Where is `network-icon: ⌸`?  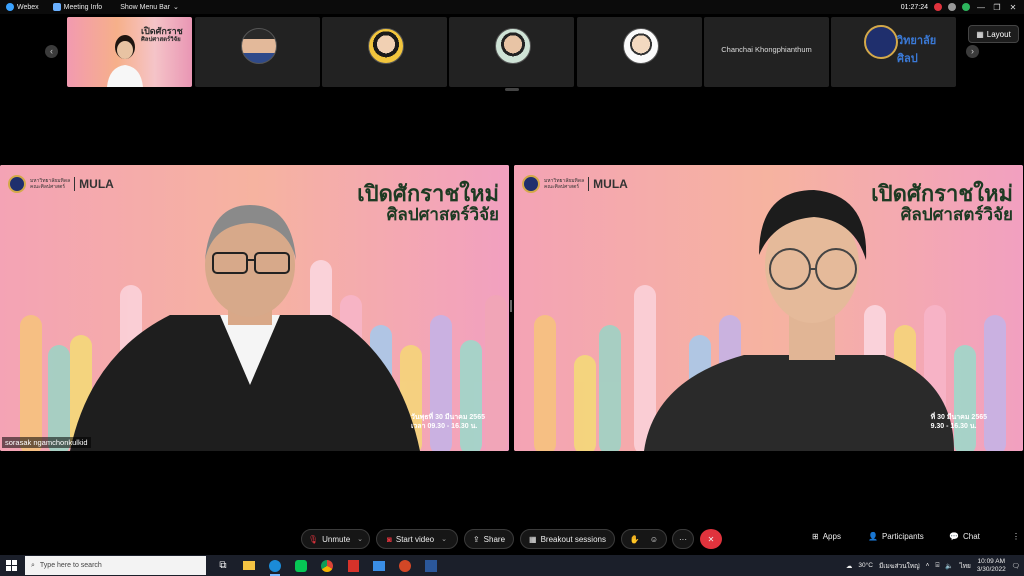
network-icon: ⌸ is located at coordinates (937, 566).